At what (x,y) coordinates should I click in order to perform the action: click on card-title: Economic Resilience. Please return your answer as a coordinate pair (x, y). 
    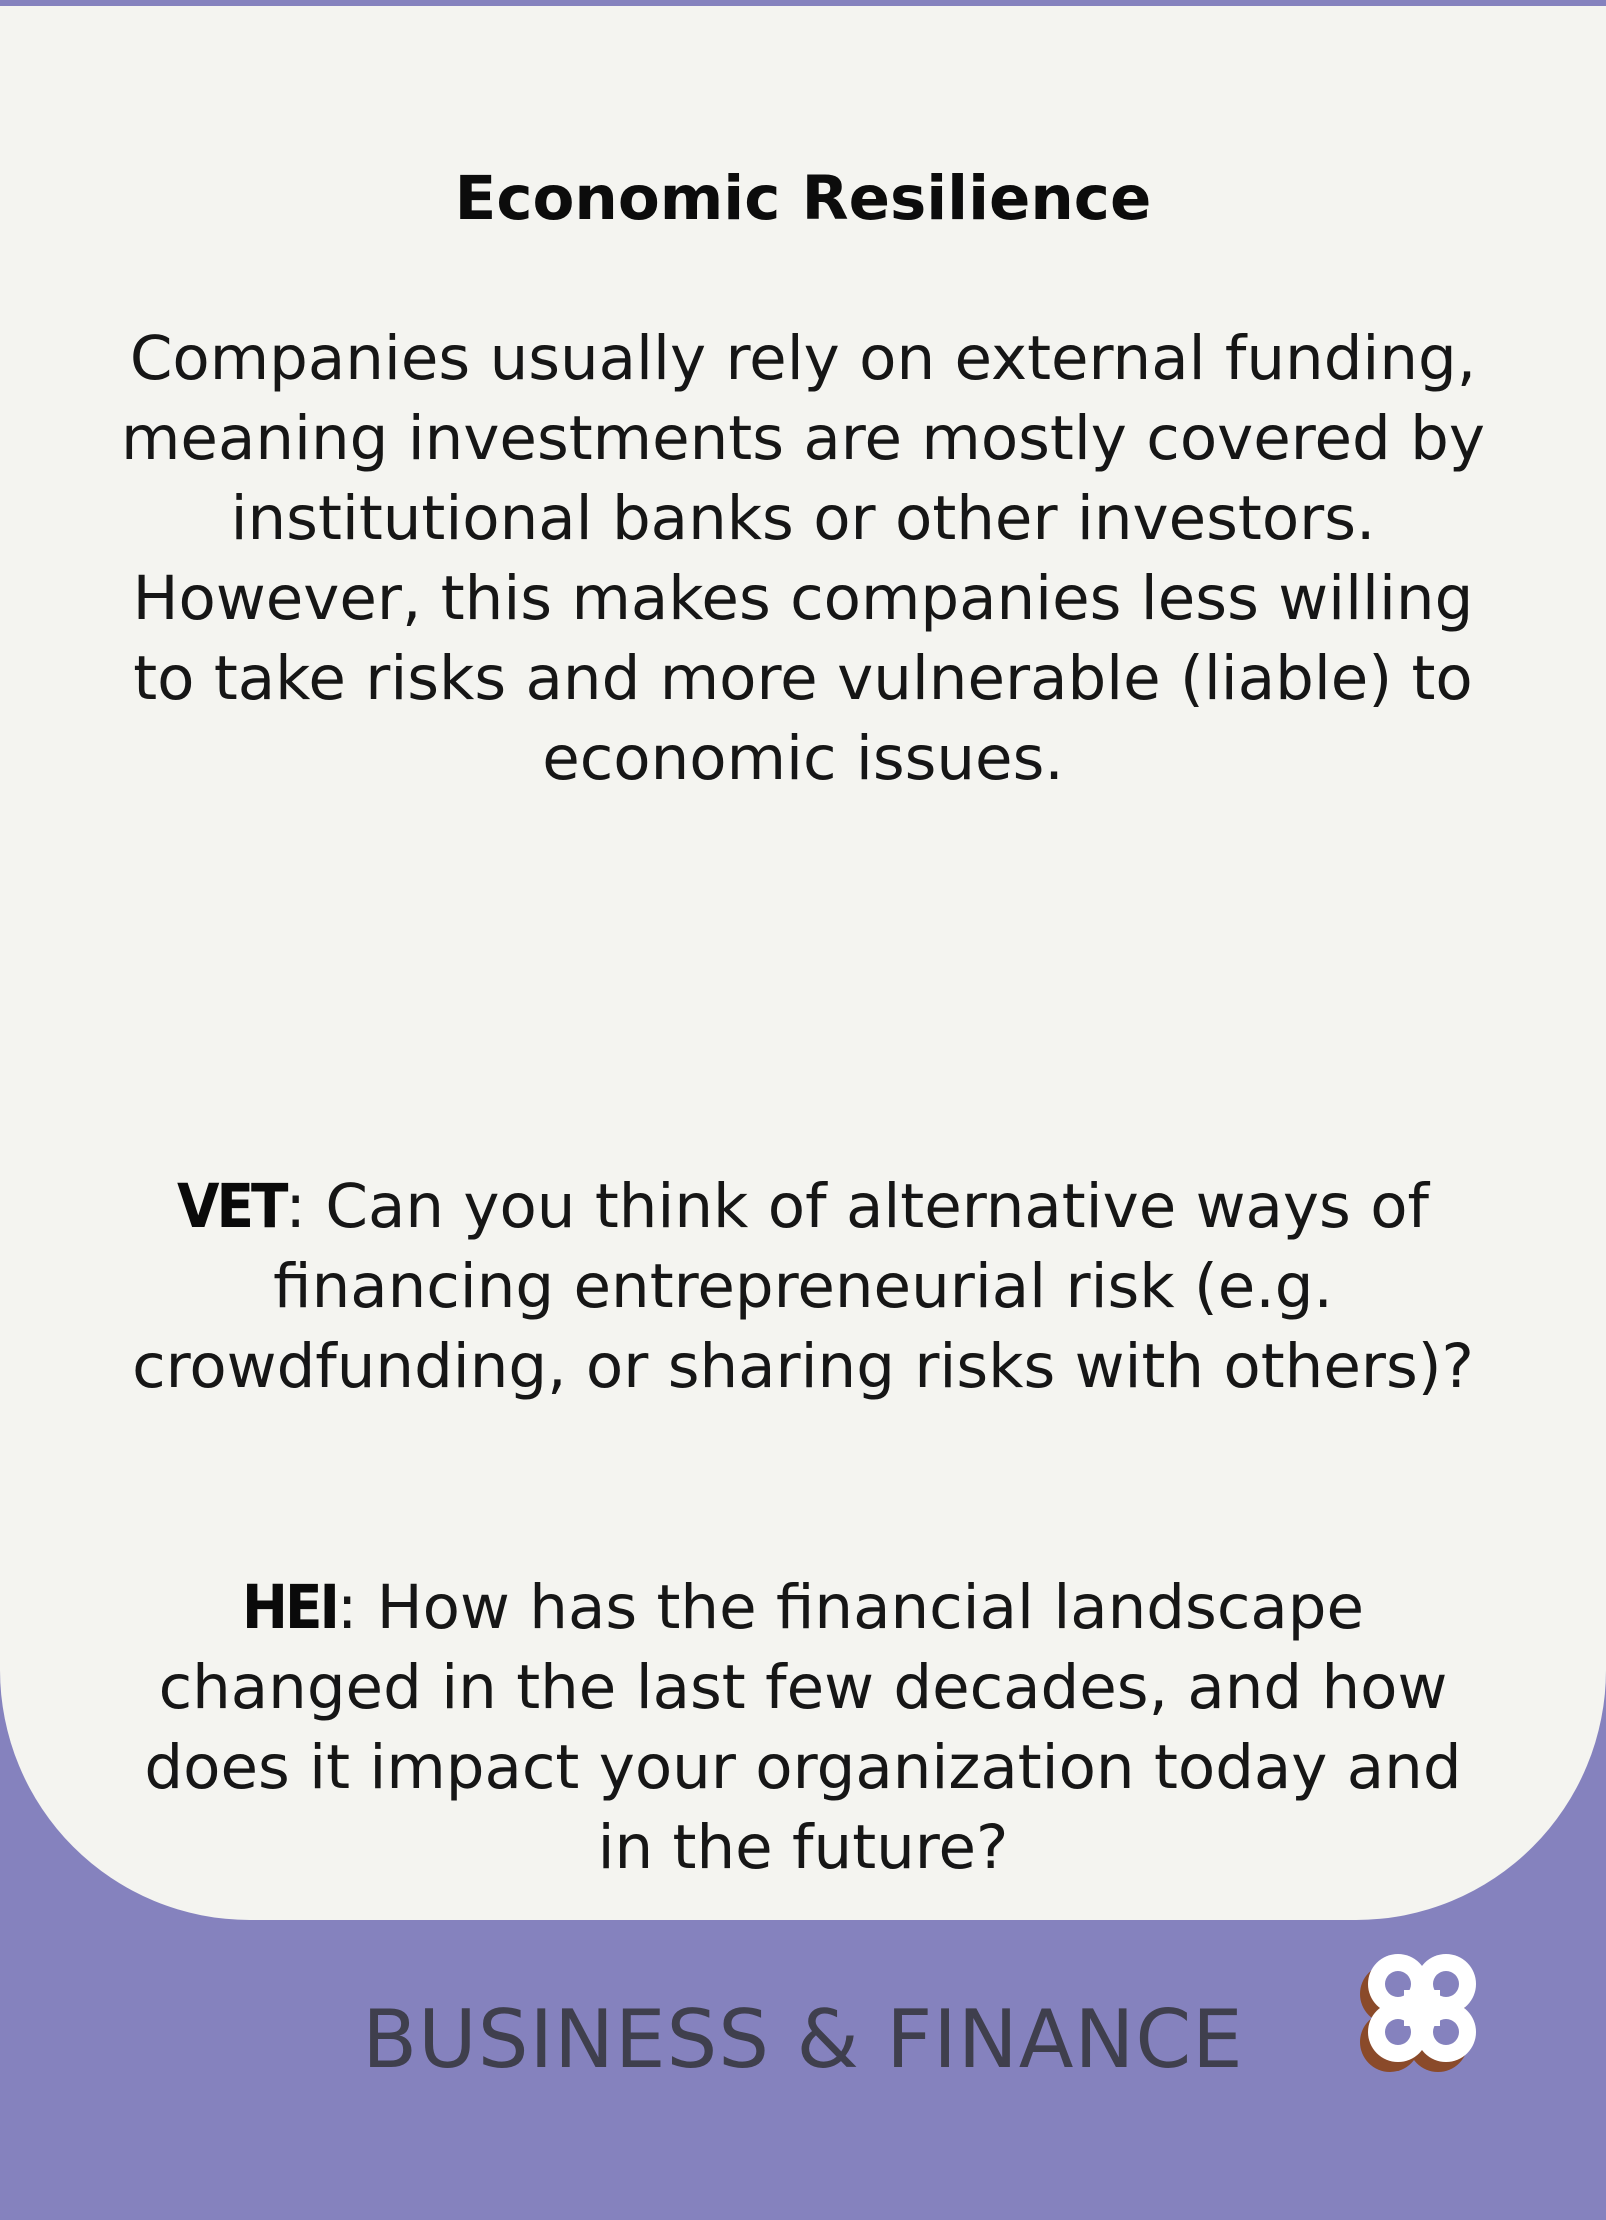
    Looking at the image, I should click on (803, 198).